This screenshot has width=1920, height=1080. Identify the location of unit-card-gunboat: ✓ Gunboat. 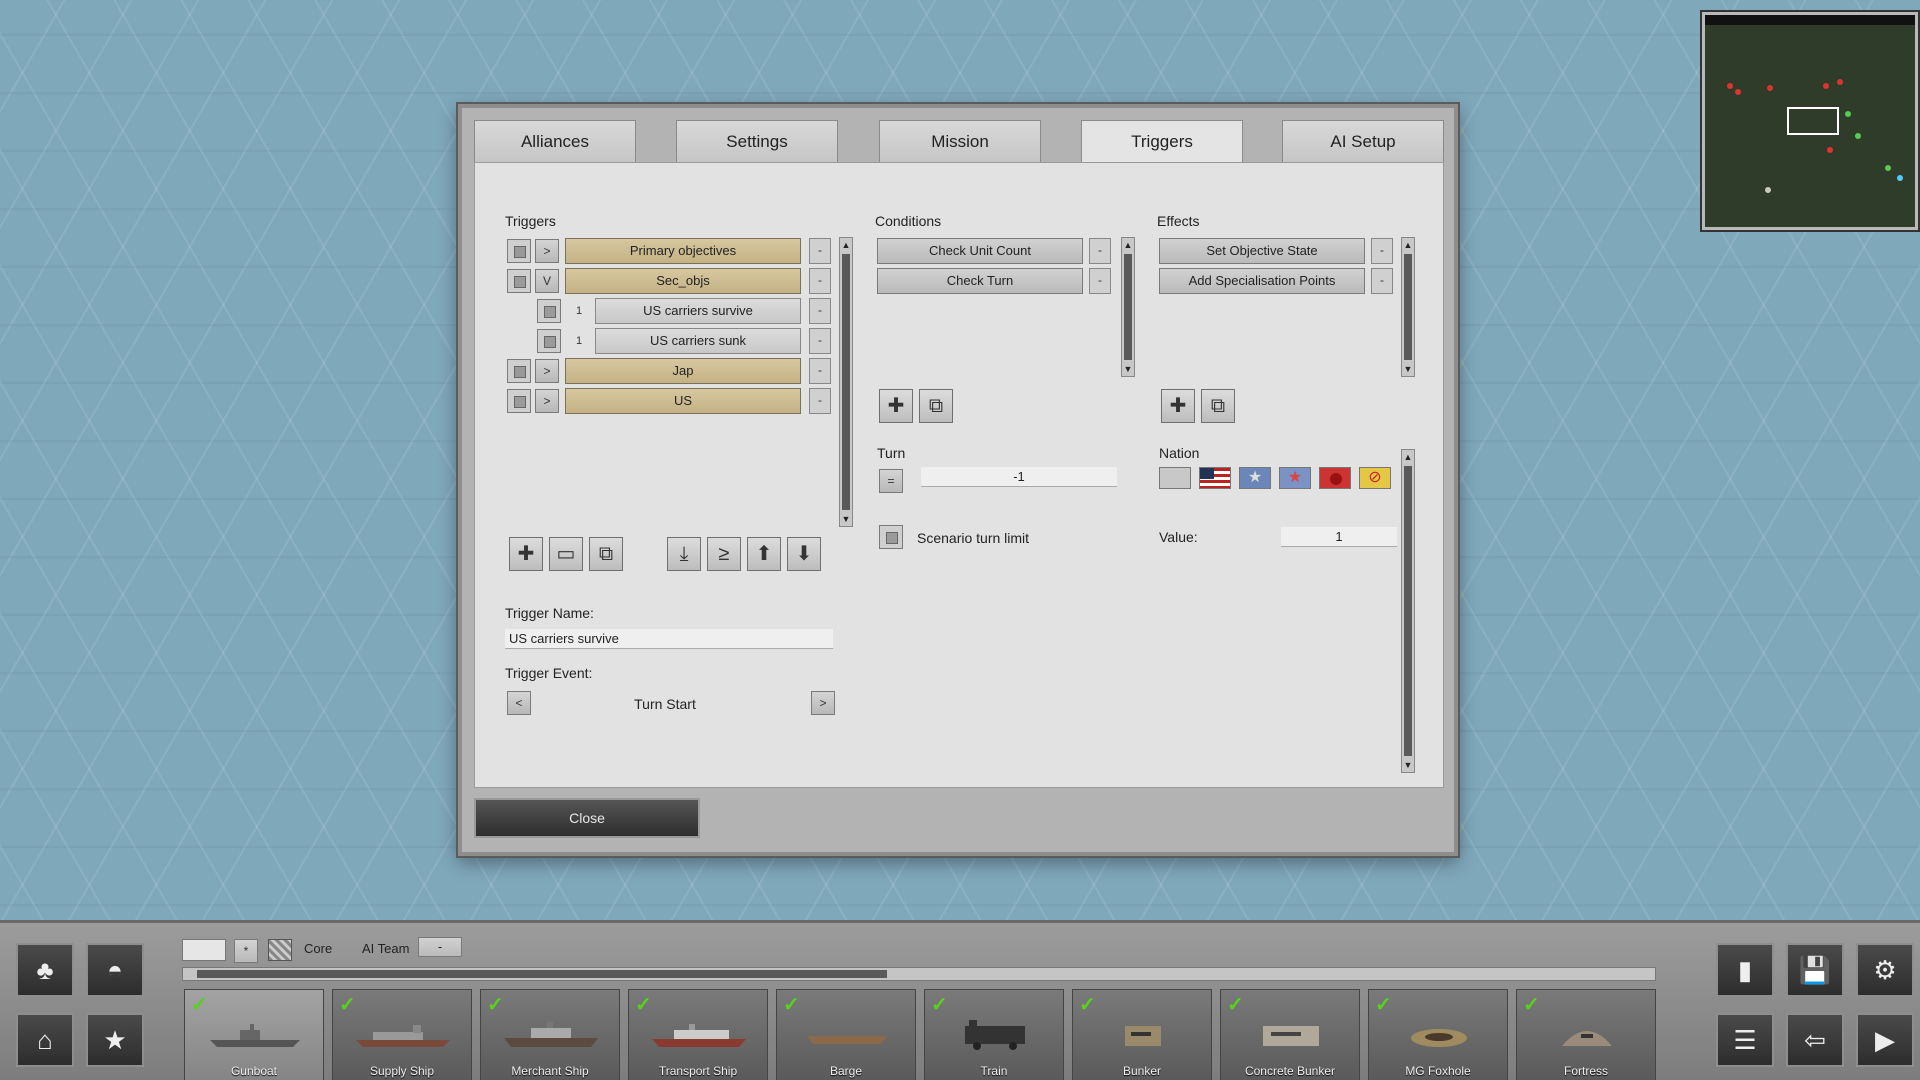
(254, 1034).